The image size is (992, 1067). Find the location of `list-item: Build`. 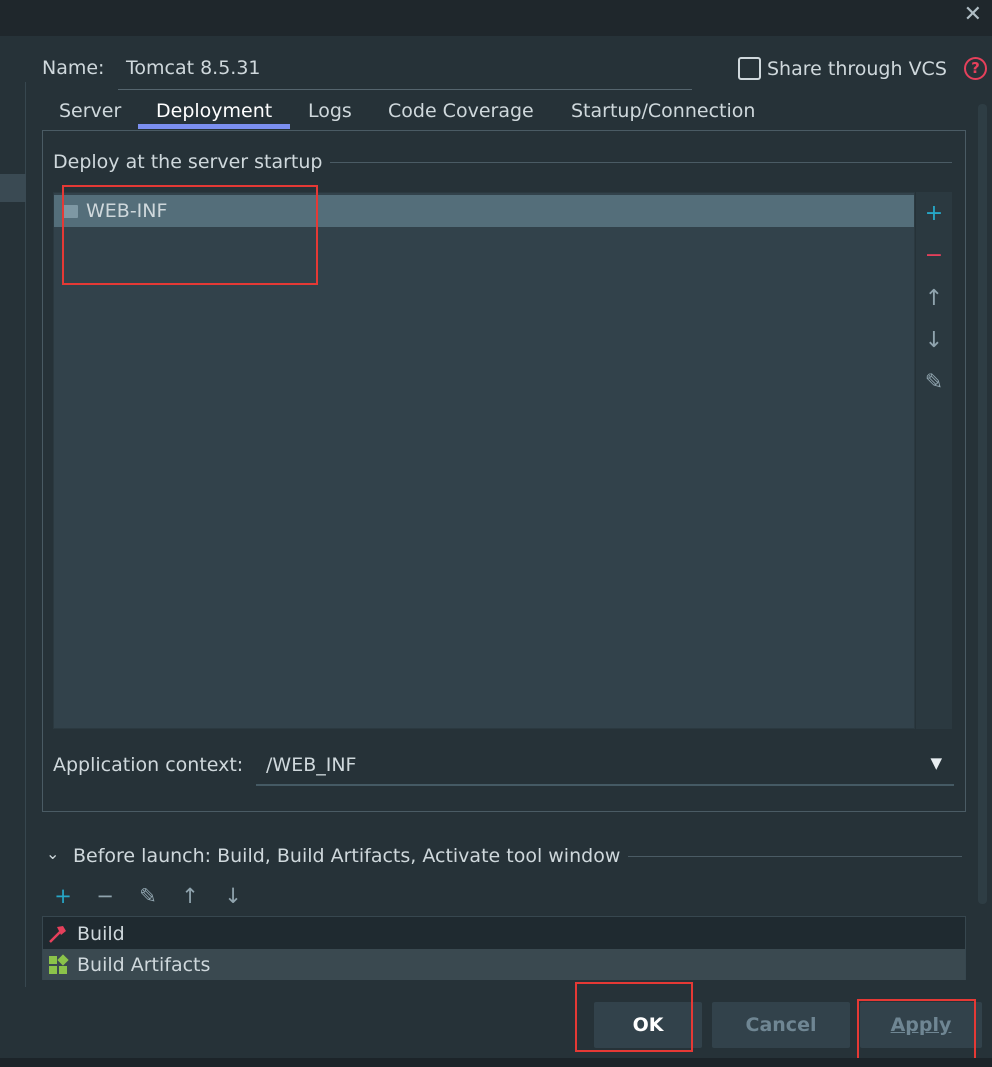

list-item: Build is located at coordinates (504, 933).